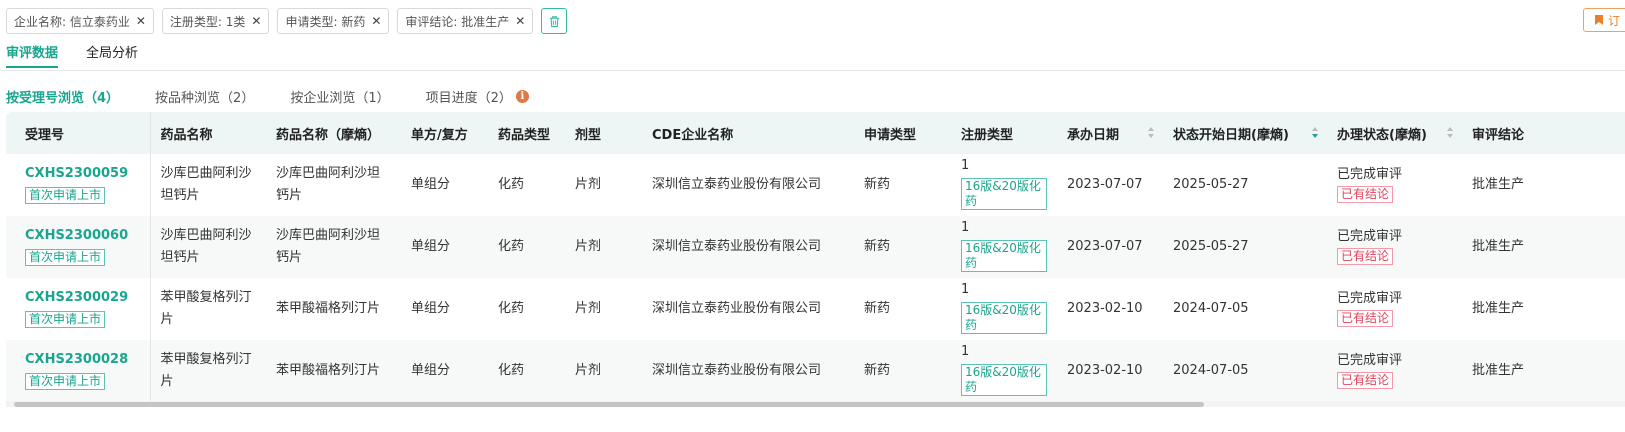  What do you see at coordinates (1245, 133) in the screenshot?
I see `col-status-start-date: 状态开始日期(摩熵)` at bounding box center [1245, 133].